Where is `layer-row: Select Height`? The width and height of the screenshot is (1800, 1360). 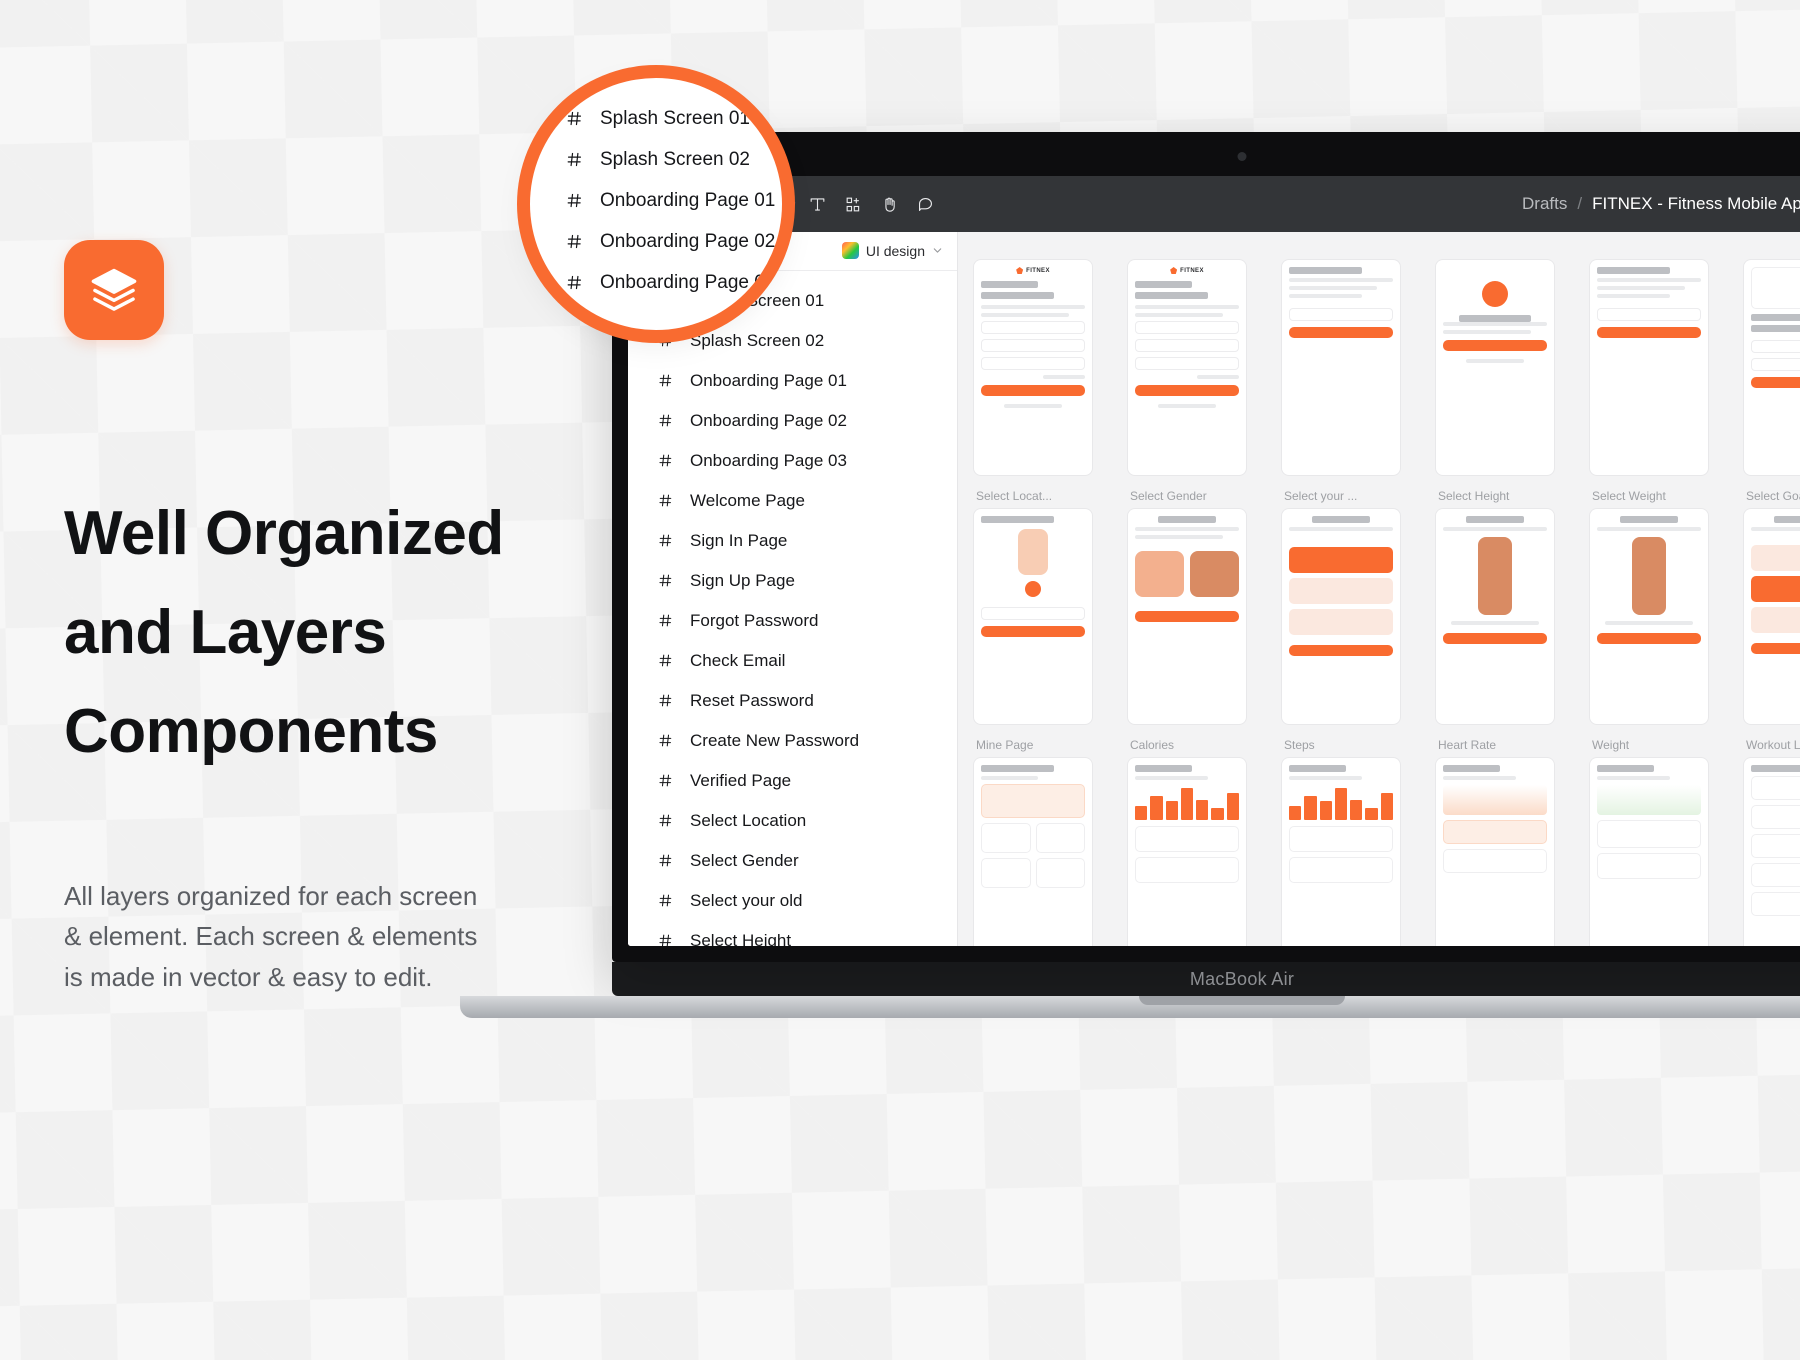 layer-row: Select Height is located at coordinates (792, 933).